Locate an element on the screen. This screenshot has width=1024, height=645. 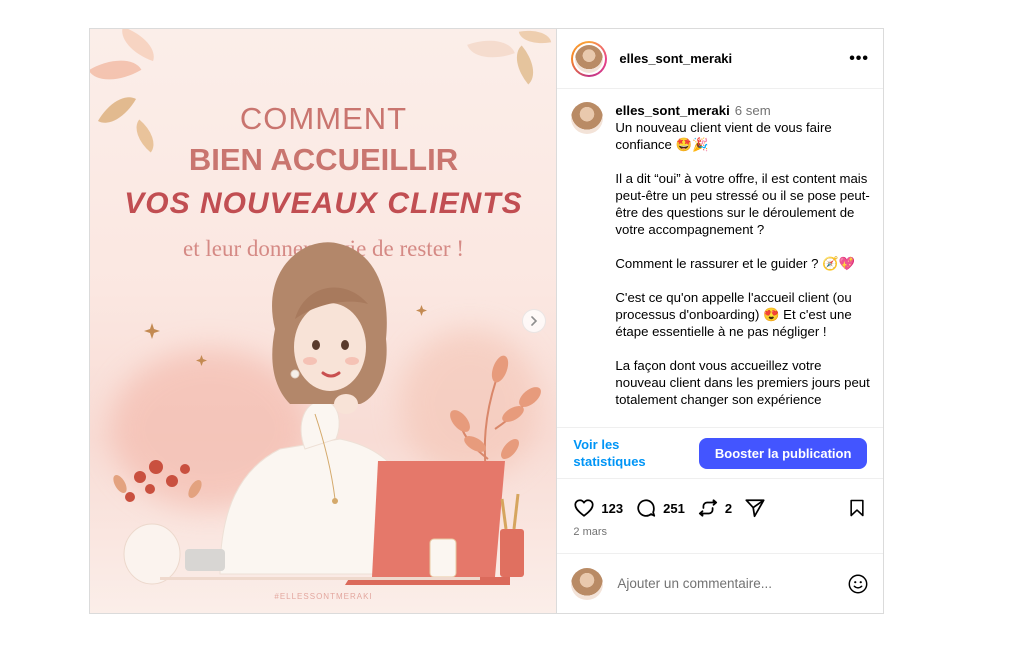
share-button is located at coordinates (755, 508).